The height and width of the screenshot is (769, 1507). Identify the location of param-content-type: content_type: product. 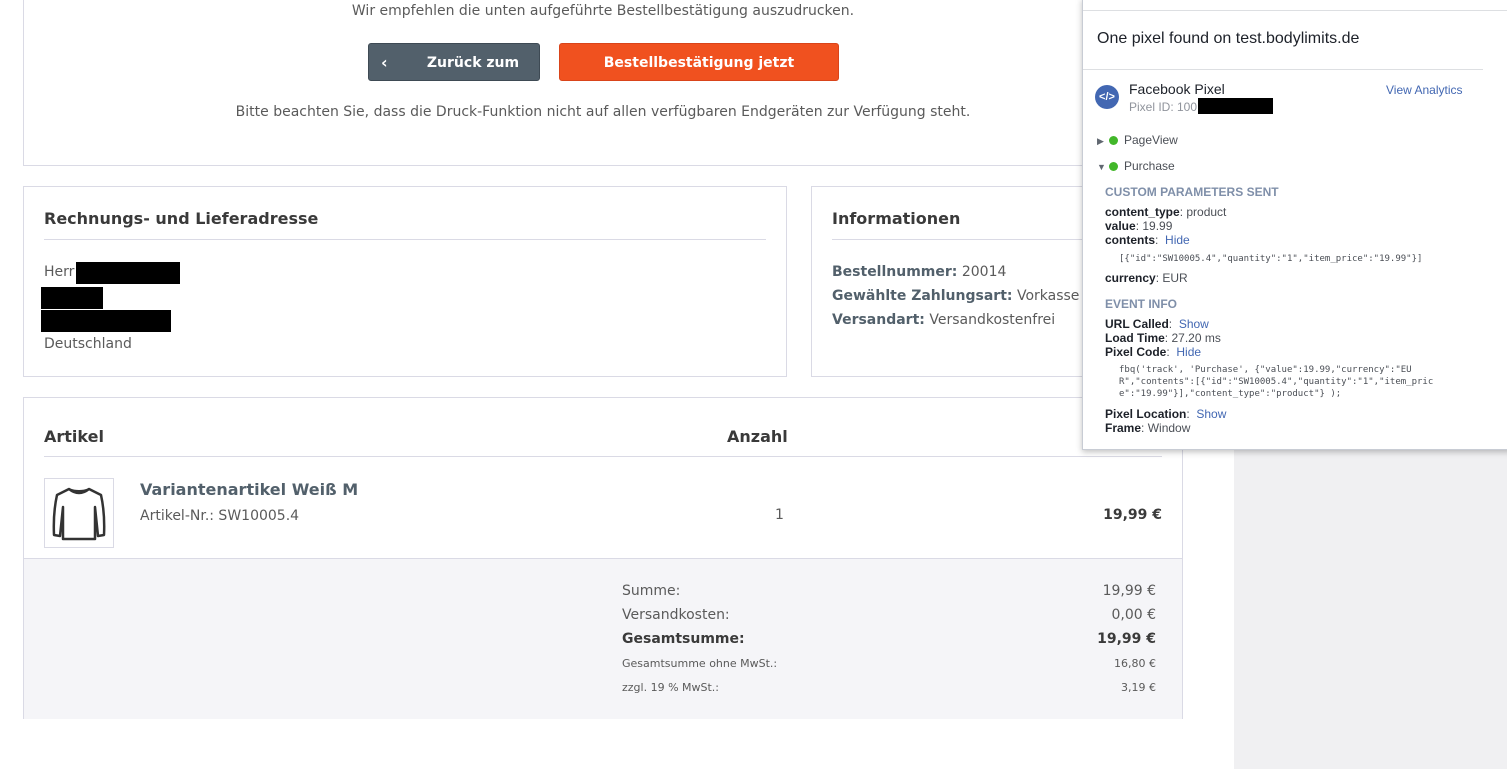
(1165, 212).